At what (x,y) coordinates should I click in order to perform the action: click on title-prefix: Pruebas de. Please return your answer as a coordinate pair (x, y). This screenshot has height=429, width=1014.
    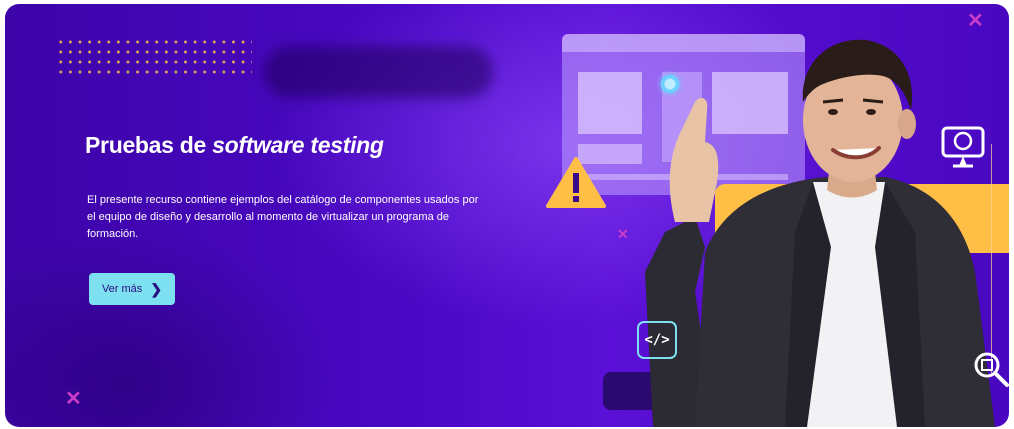
    Looking at the image, I should click on (149, 145).